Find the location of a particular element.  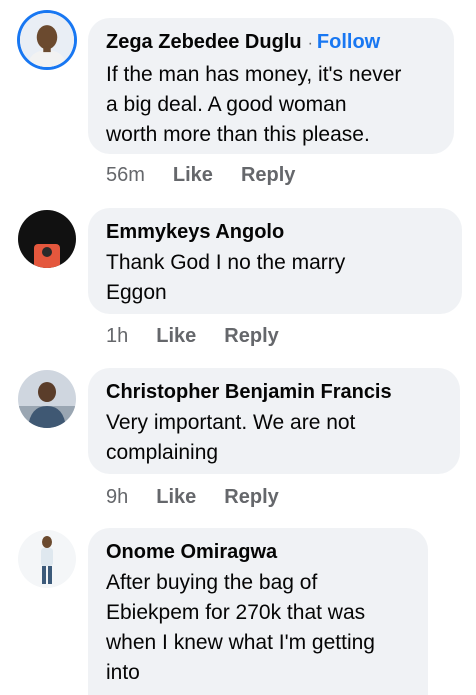

comment-actions: 56m Like Reply is located at coordinates (214, 175).